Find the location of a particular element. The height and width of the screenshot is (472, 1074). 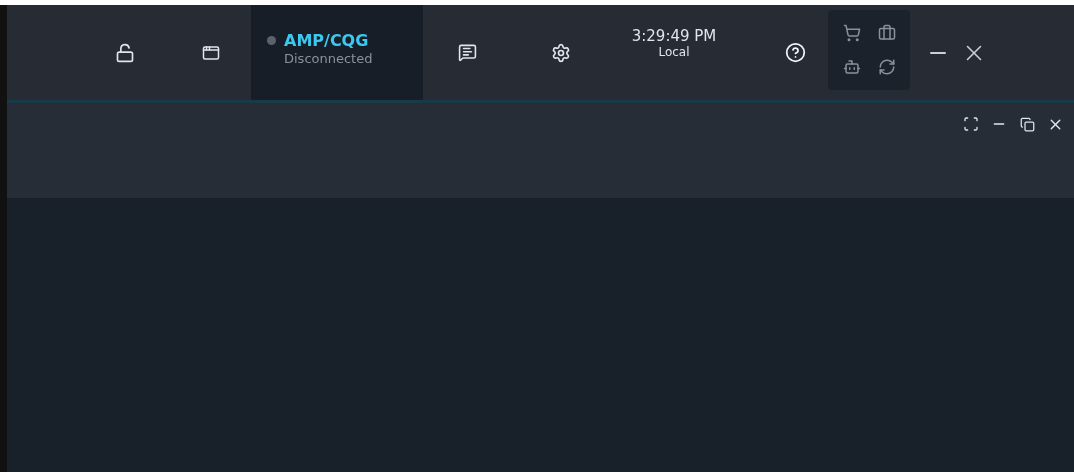

connection-status-button: AMP/CQG Disconnected is located at coordinates (337, 52).